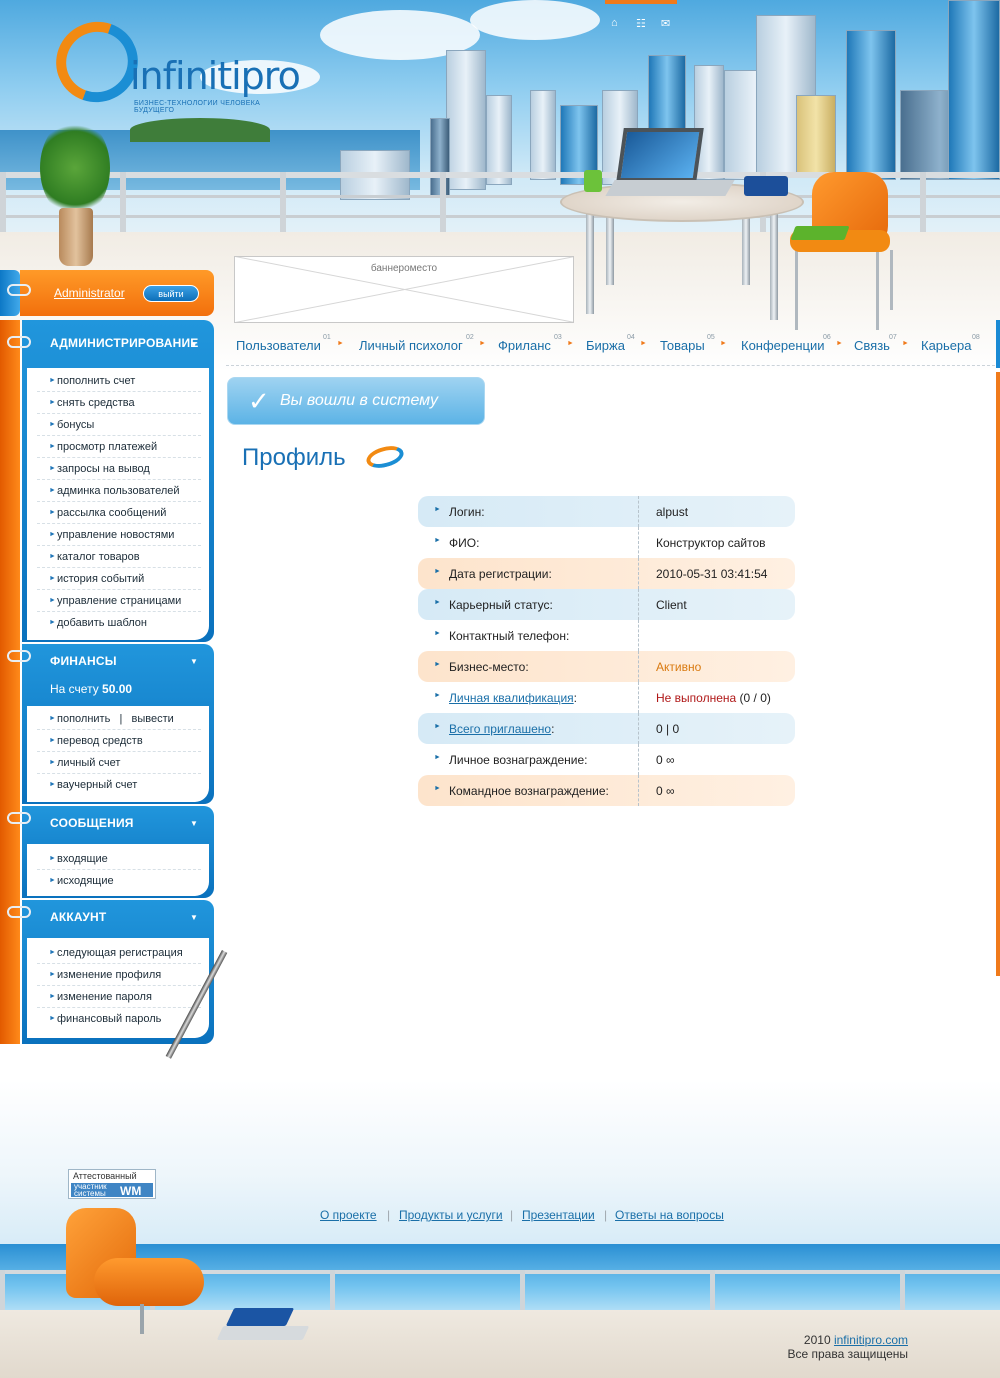 Image resolution: width=1000 pixels, height=1378 pixels. I want to click on admin-panel-title: АДМИНИСТРИРОВАНИЕ, so click(124, 343).